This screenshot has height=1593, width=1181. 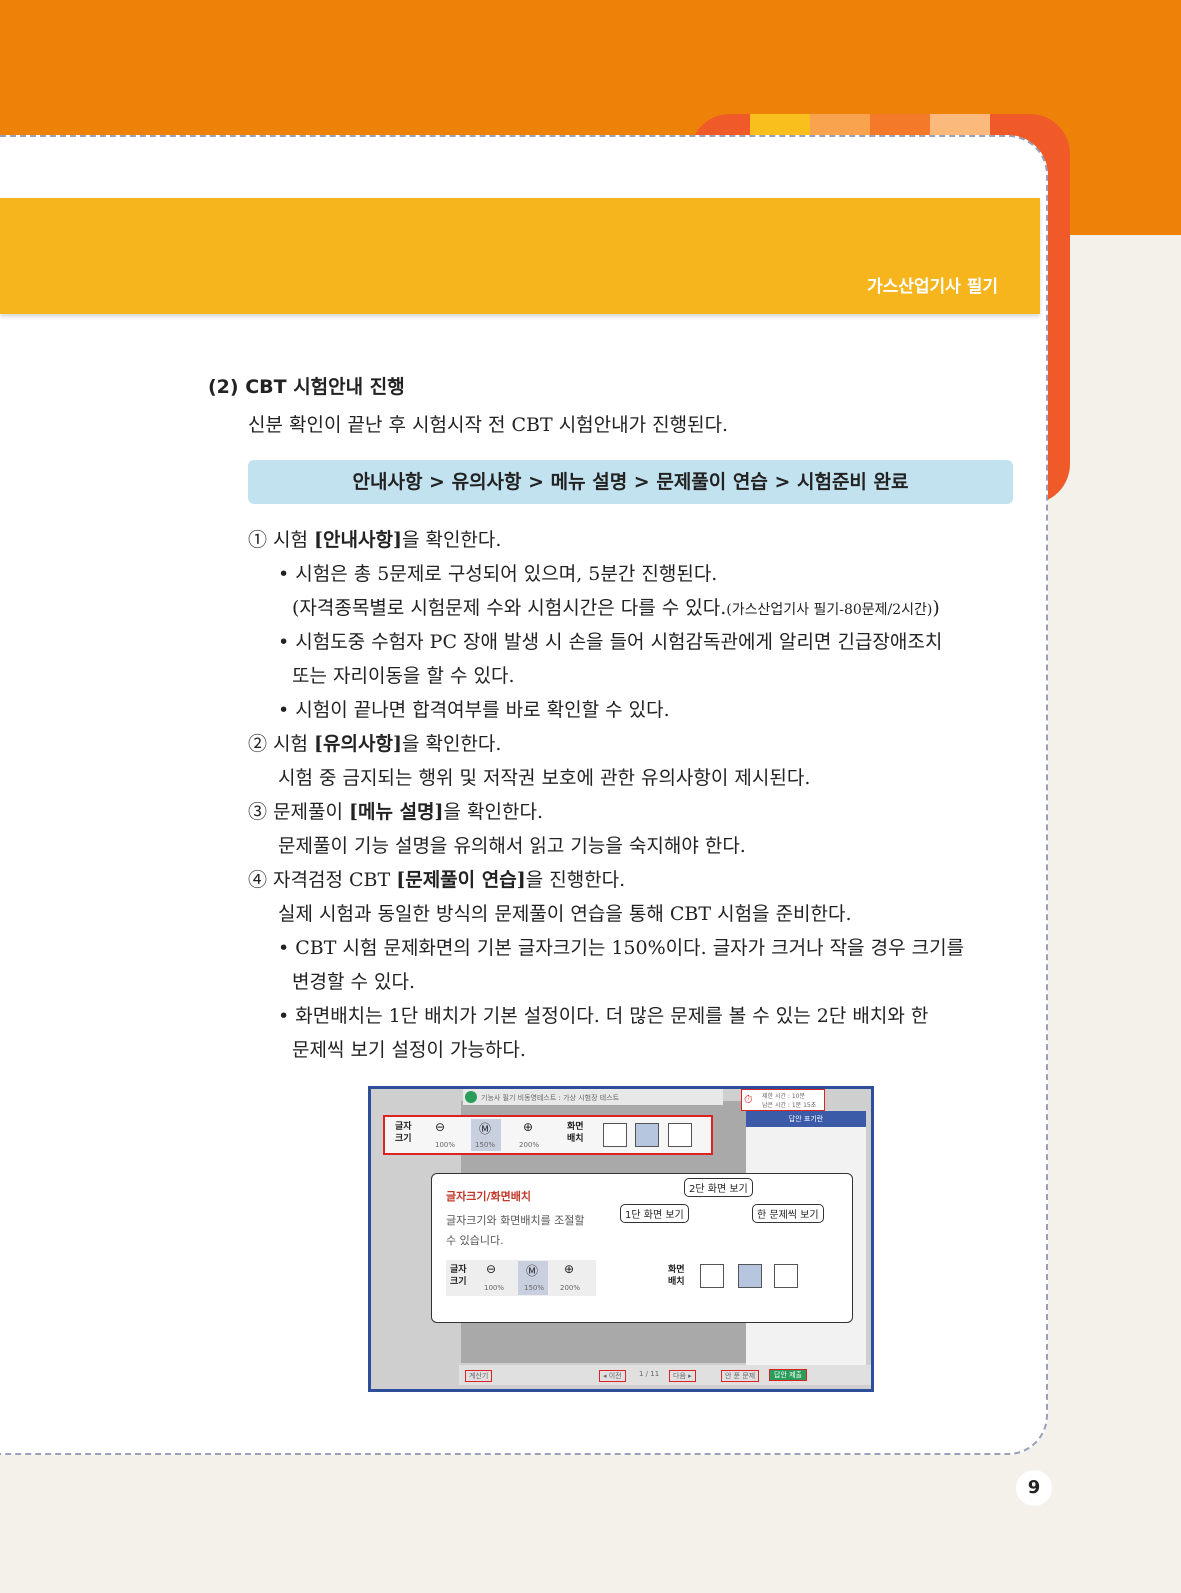 I want to click on timer-remaining: 남은 시간 : 1분 15초, so click(x=789, y=1105).